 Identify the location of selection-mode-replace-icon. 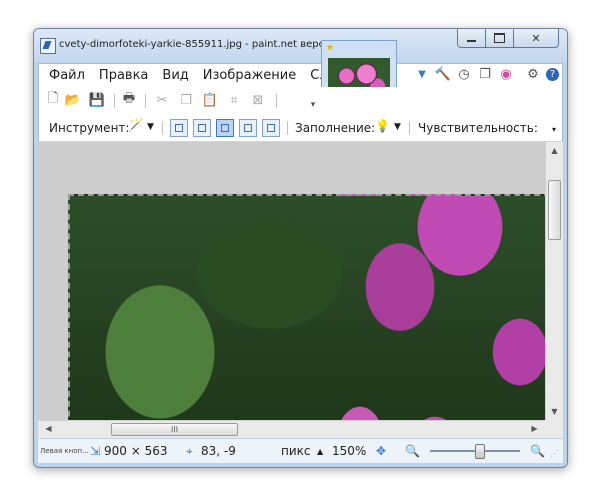
(179, 128).